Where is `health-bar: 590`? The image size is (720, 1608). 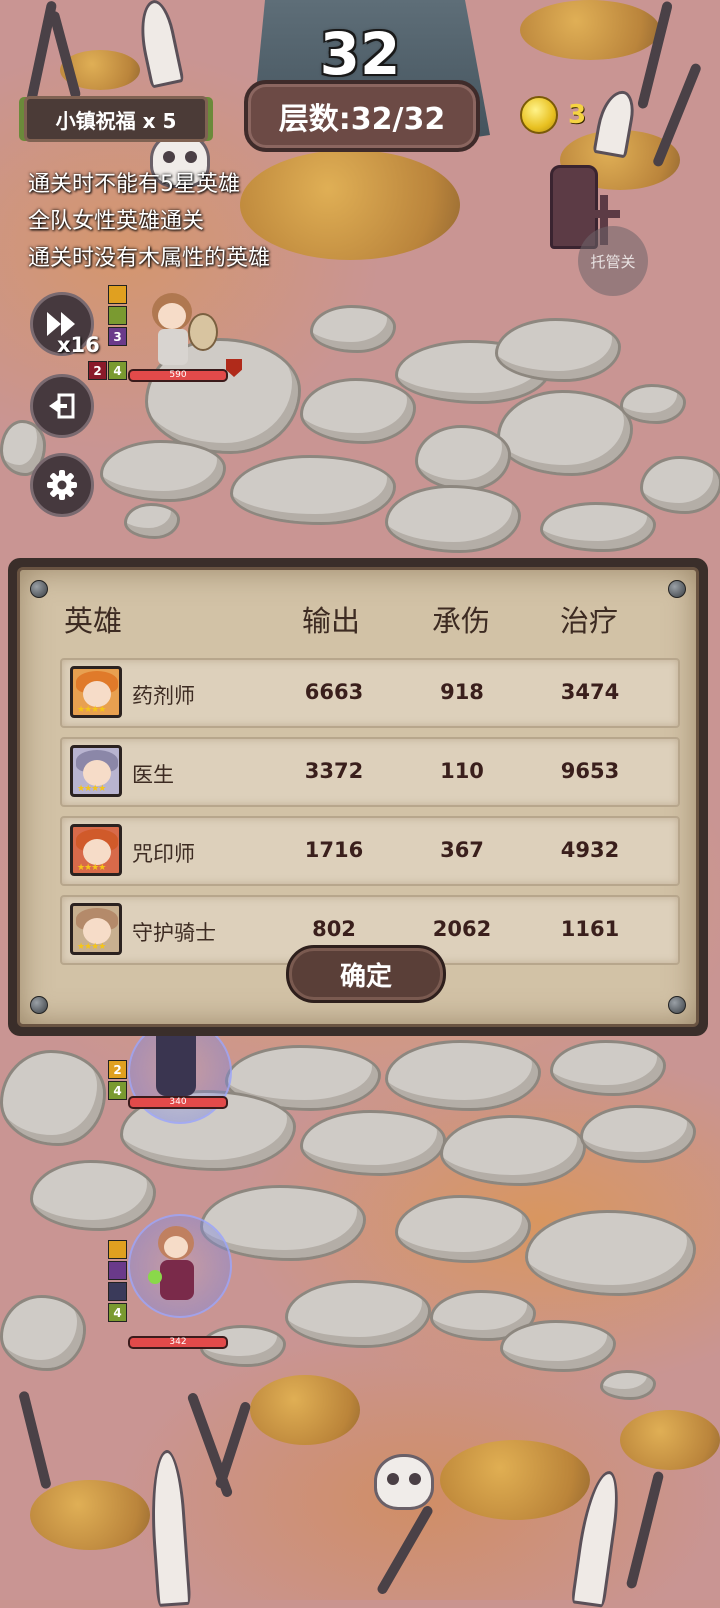 health-bar: 590 is located at coordinates (178, 375).